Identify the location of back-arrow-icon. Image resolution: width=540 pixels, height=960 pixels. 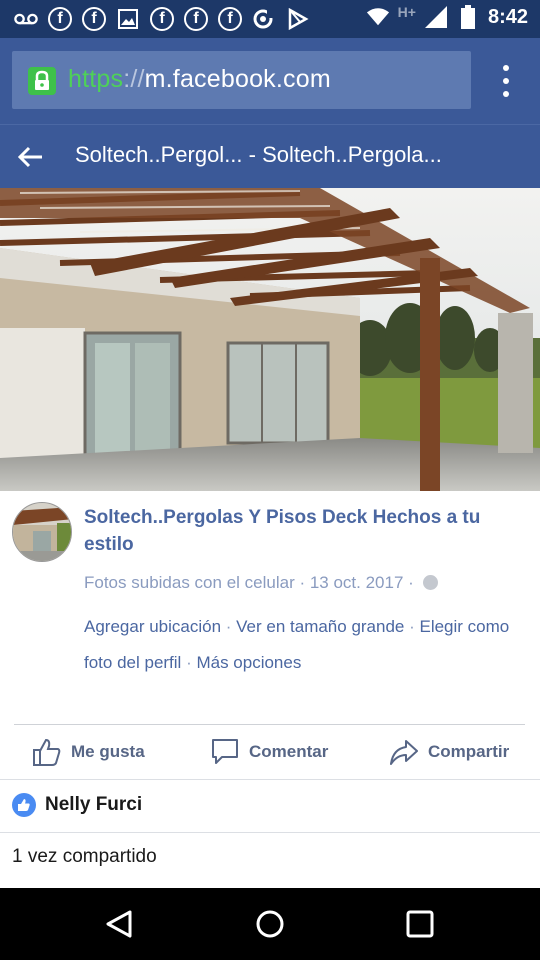
(30, 157).